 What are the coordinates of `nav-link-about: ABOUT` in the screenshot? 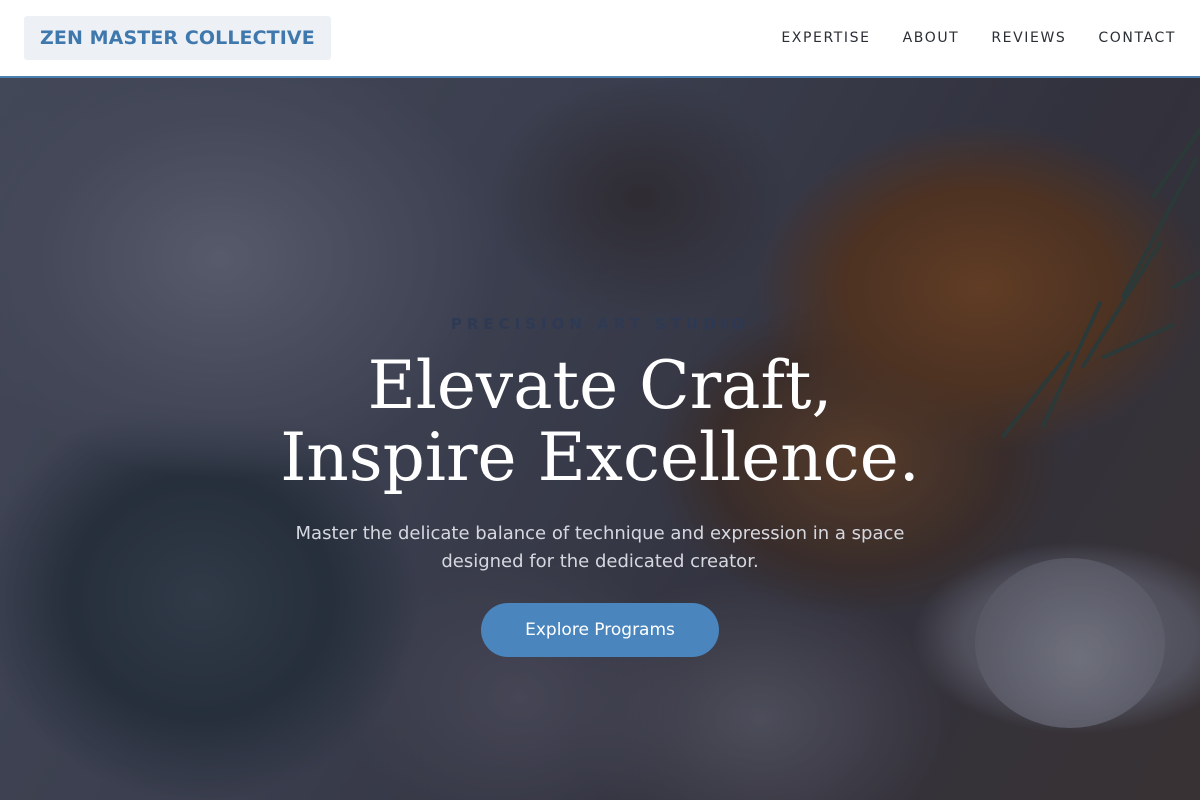 It's located at (931, 38).